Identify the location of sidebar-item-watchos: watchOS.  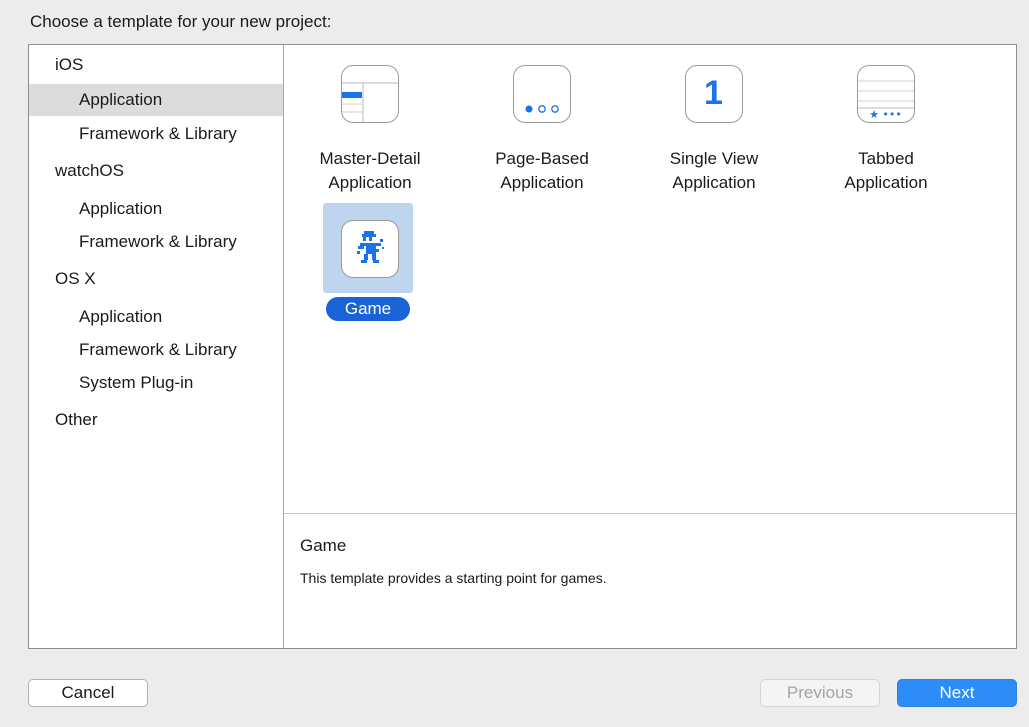
(156, 171).